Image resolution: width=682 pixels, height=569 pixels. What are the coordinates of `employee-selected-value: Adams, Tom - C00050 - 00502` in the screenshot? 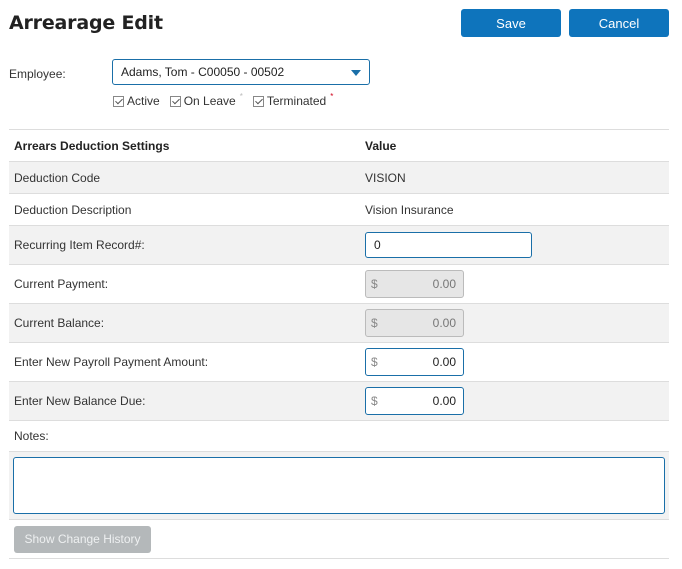 It's located at (203, 72).